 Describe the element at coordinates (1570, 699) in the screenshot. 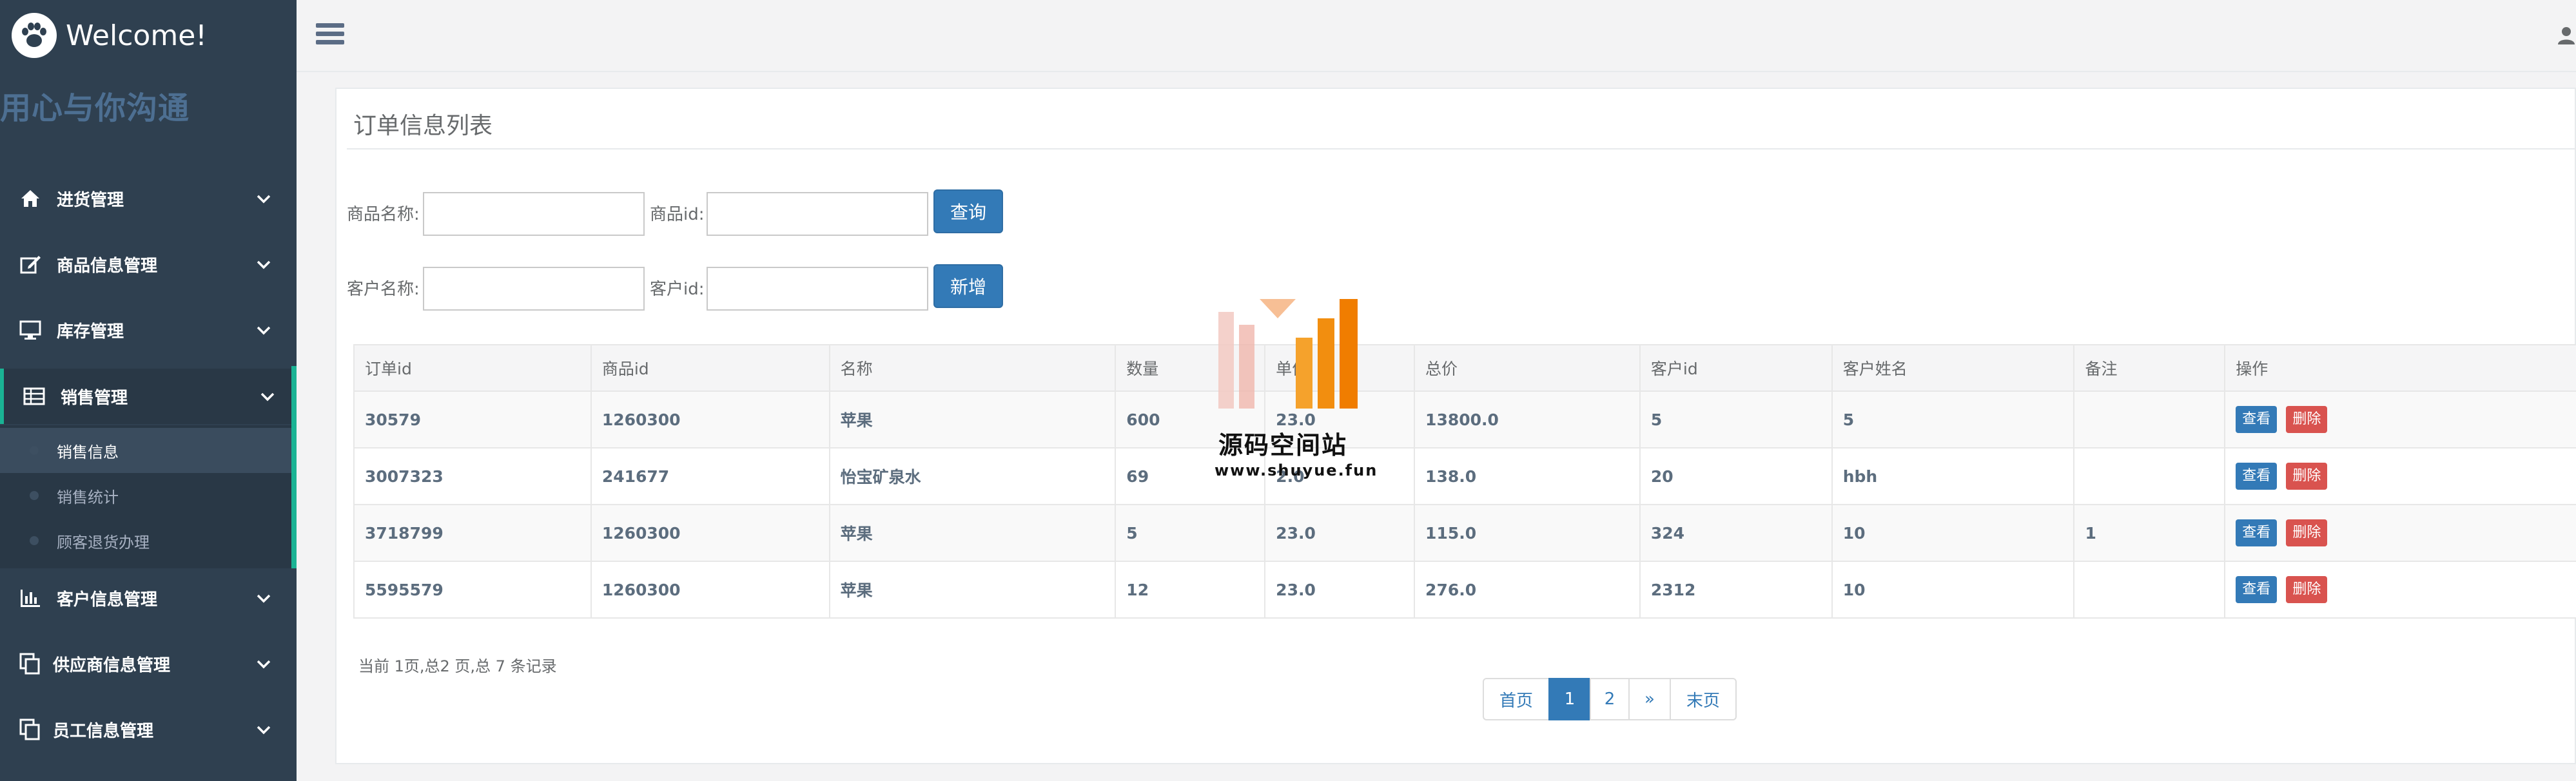

I see `page-button: 1` at that location.